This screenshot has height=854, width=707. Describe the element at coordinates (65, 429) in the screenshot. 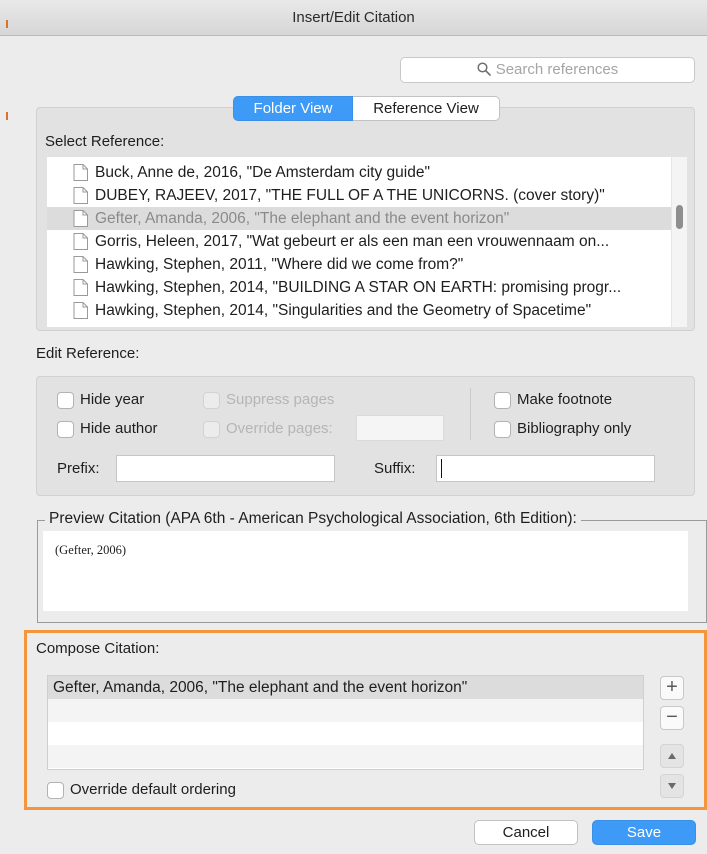

I see `hide-author-checkbox` at that location.